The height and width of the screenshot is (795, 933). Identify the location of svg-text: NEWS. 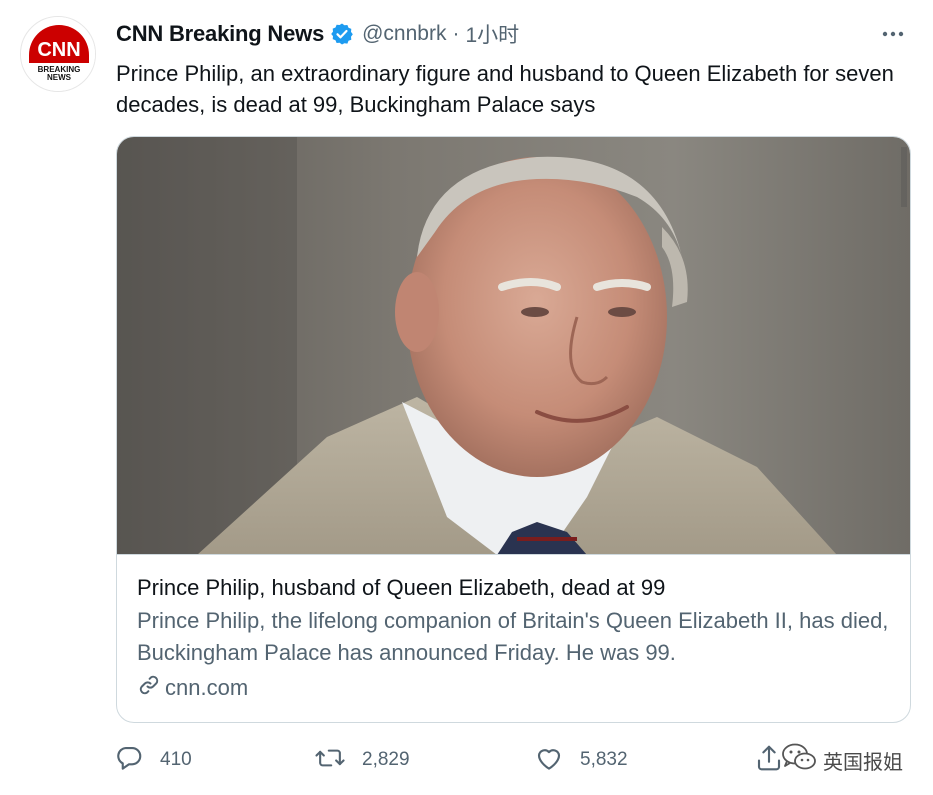
(59, 77).